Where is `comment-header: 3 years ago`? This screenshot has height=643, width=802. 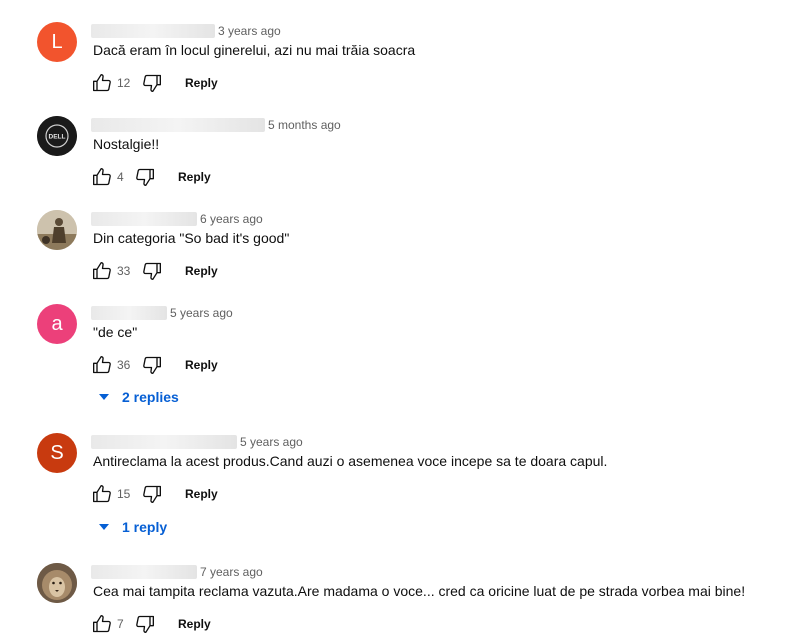 comment-header: 3 years ago is located at coordinates (186, 31).